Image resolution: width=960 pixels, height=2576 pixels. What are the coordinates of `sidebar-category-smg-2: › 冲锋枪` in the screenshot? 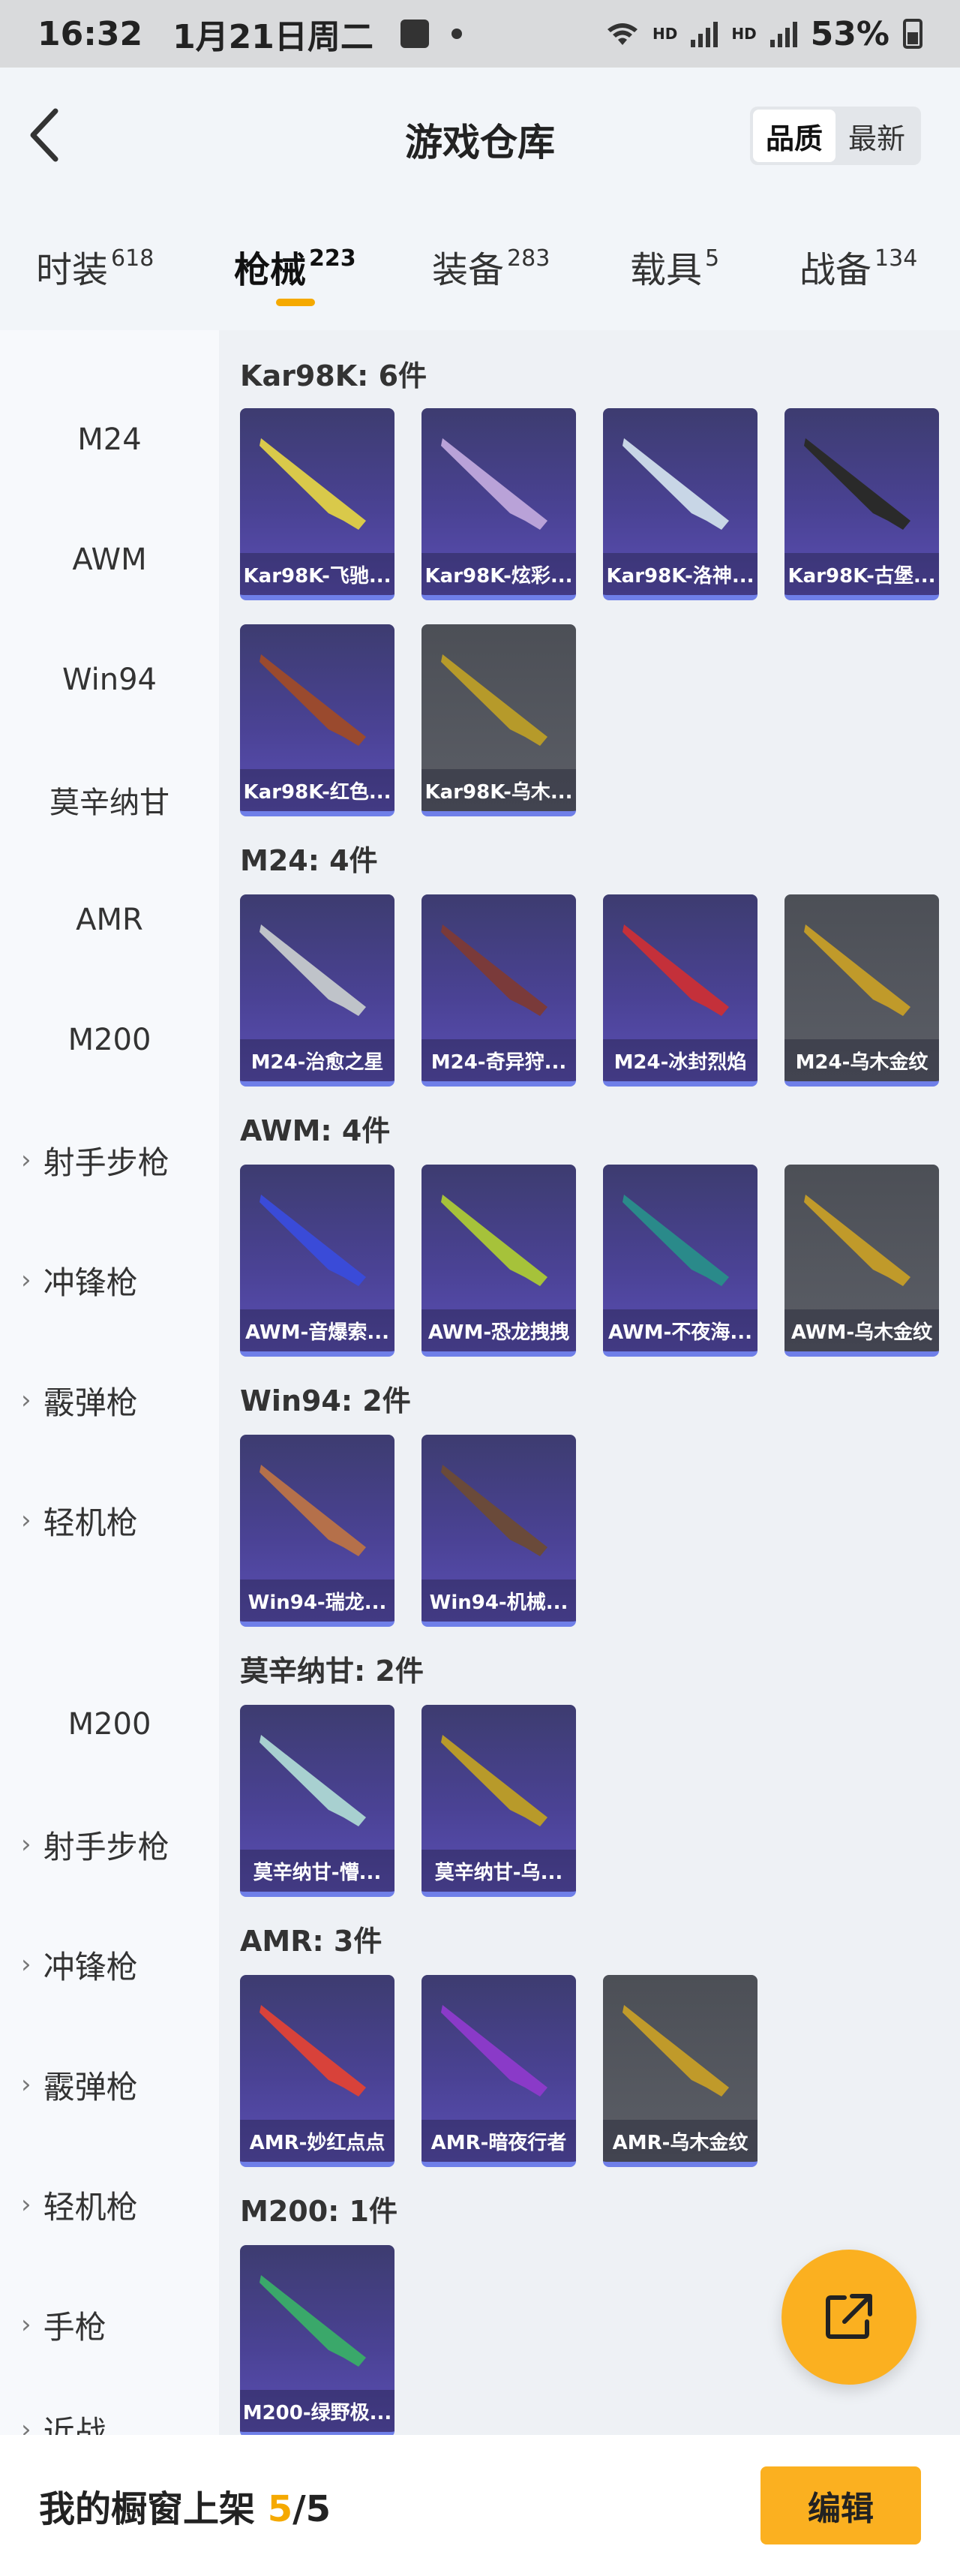 It's located at (109, 1964).